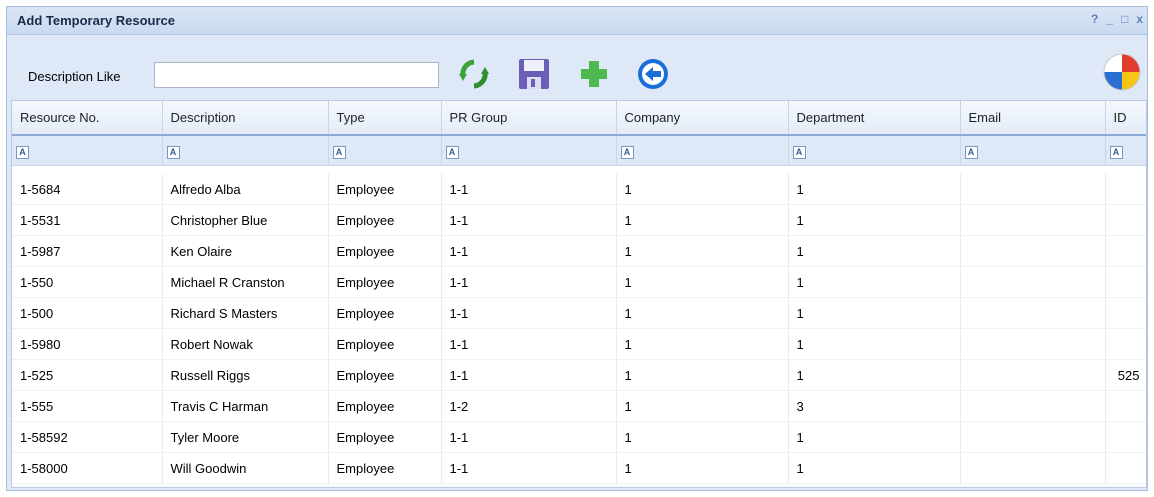 The image size is (1154, 497). Describe the element at coordinates (245, 468) in the screenshot. I see `cell-description: Will Goodwin` at that location.